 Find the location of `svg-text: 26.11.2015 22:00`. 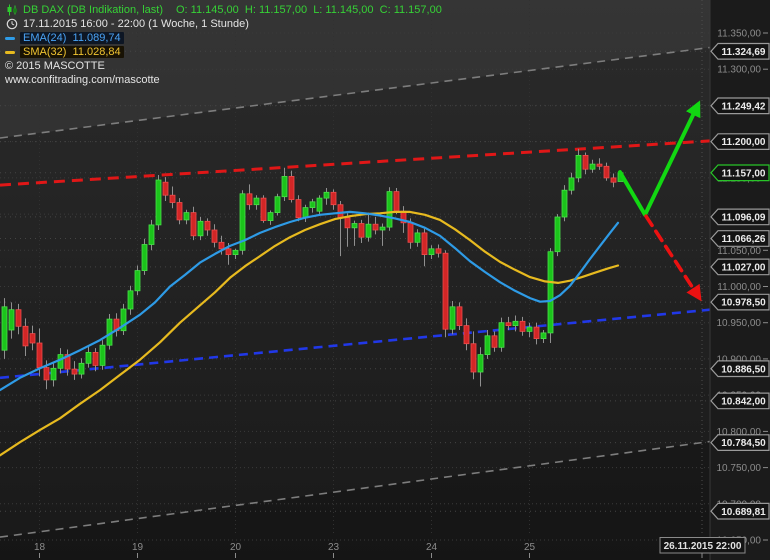

svg-text: 26.11.2015 22:00 is located at coordinates (703, 546).